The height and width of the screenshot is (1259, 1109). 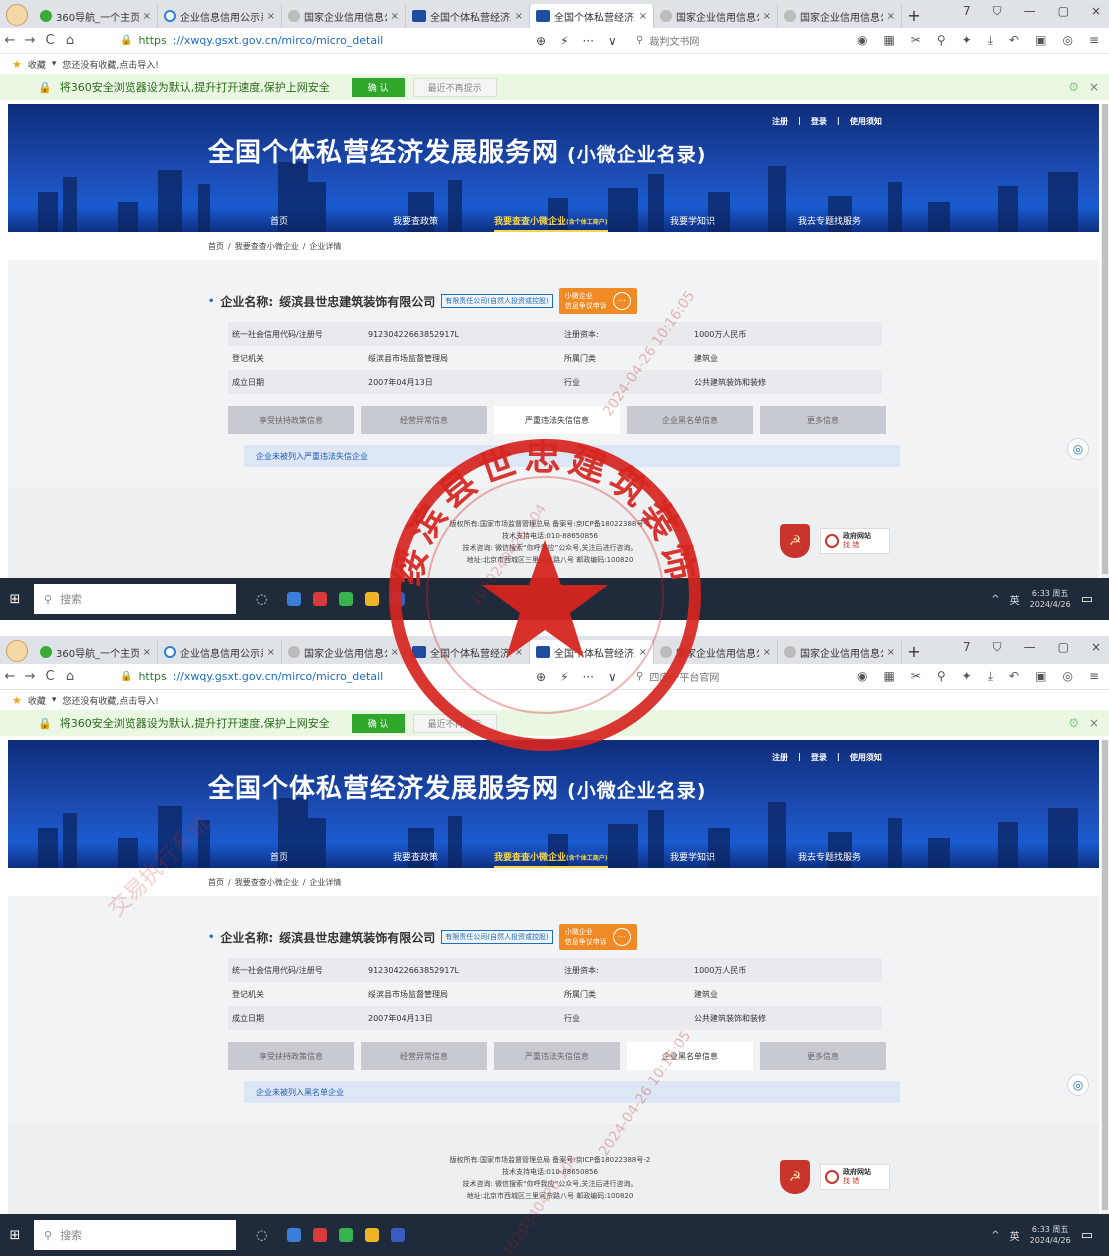 What do you see at coordinates (216, 882) in the screenshot?
I see `breadcrumb-item: 首页` at bounding box center [216, 882].